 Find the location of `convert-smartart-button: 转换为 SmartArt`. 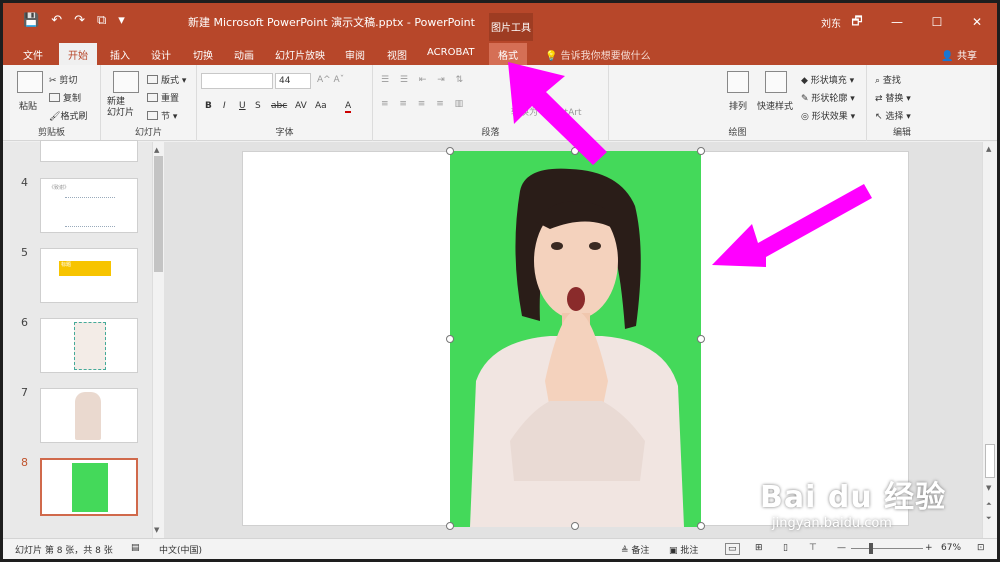

convert-smartart-button: 转换为 SmartArt is located at coordinates (546, 111).